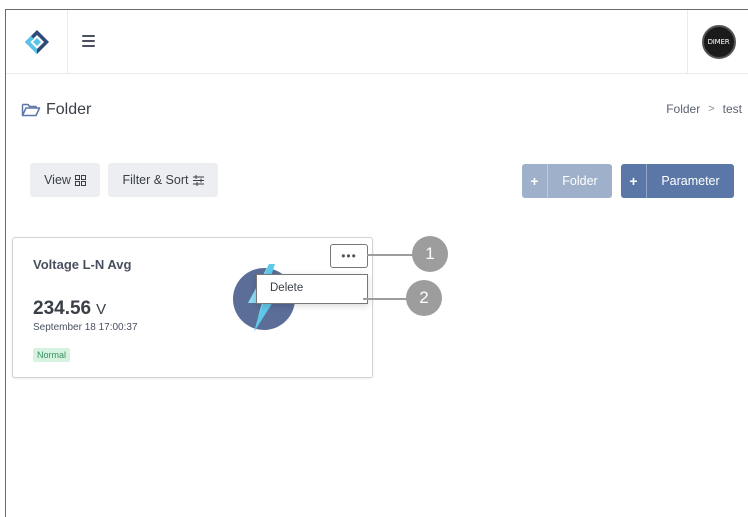  What do you see at coordinates (62, 308) in the screenshot?
I see `card-value-number: 234.56` at bounding box center [62, 308].